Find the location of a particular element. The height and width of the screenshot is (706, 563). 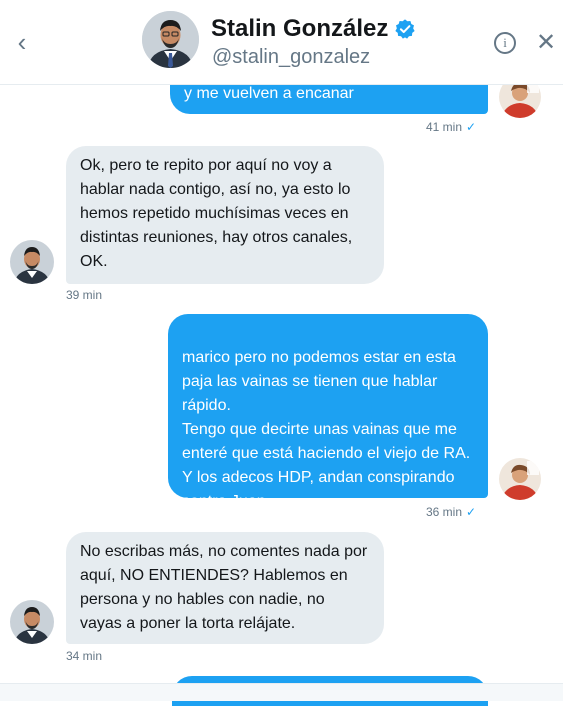

message-timestamp: 34 min is located at coordinates (84, 656).